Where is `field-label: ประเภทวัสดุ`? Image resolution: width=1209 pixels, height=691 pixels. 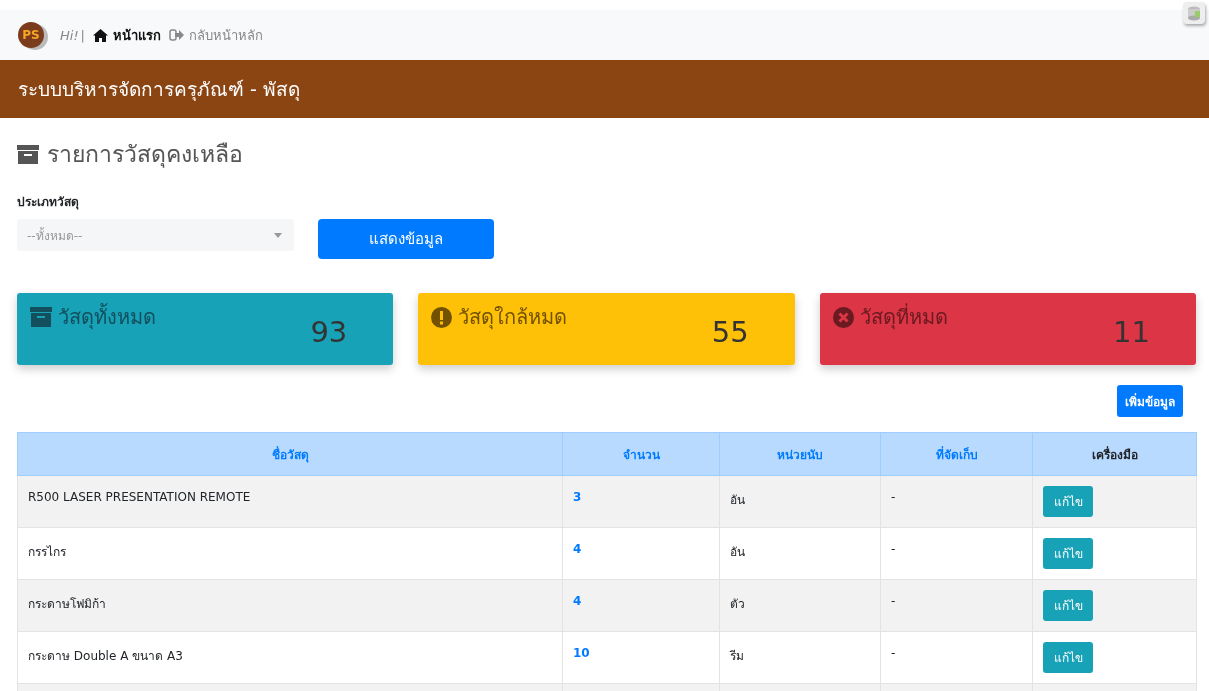 field-label: ประเภทวัสดุ is located at coordinates (48, 202).